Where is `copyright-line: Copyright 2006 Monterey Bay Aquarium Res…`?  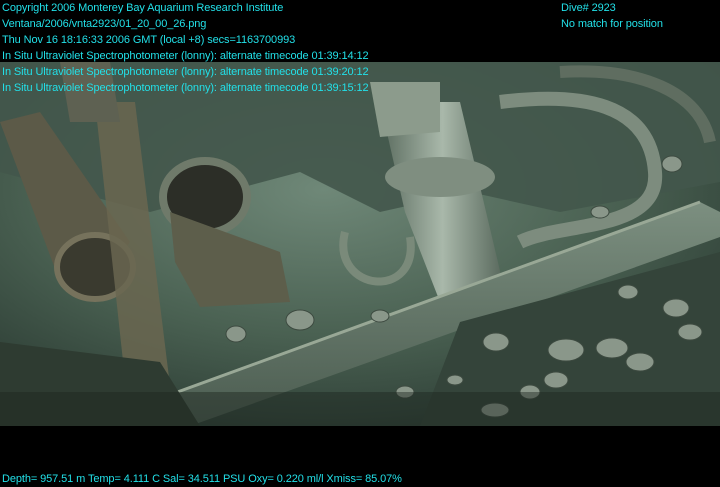 copyright-line: Copyright 2006 Monterey Bay Aquarium Res… is located at coordinates (143, 8).